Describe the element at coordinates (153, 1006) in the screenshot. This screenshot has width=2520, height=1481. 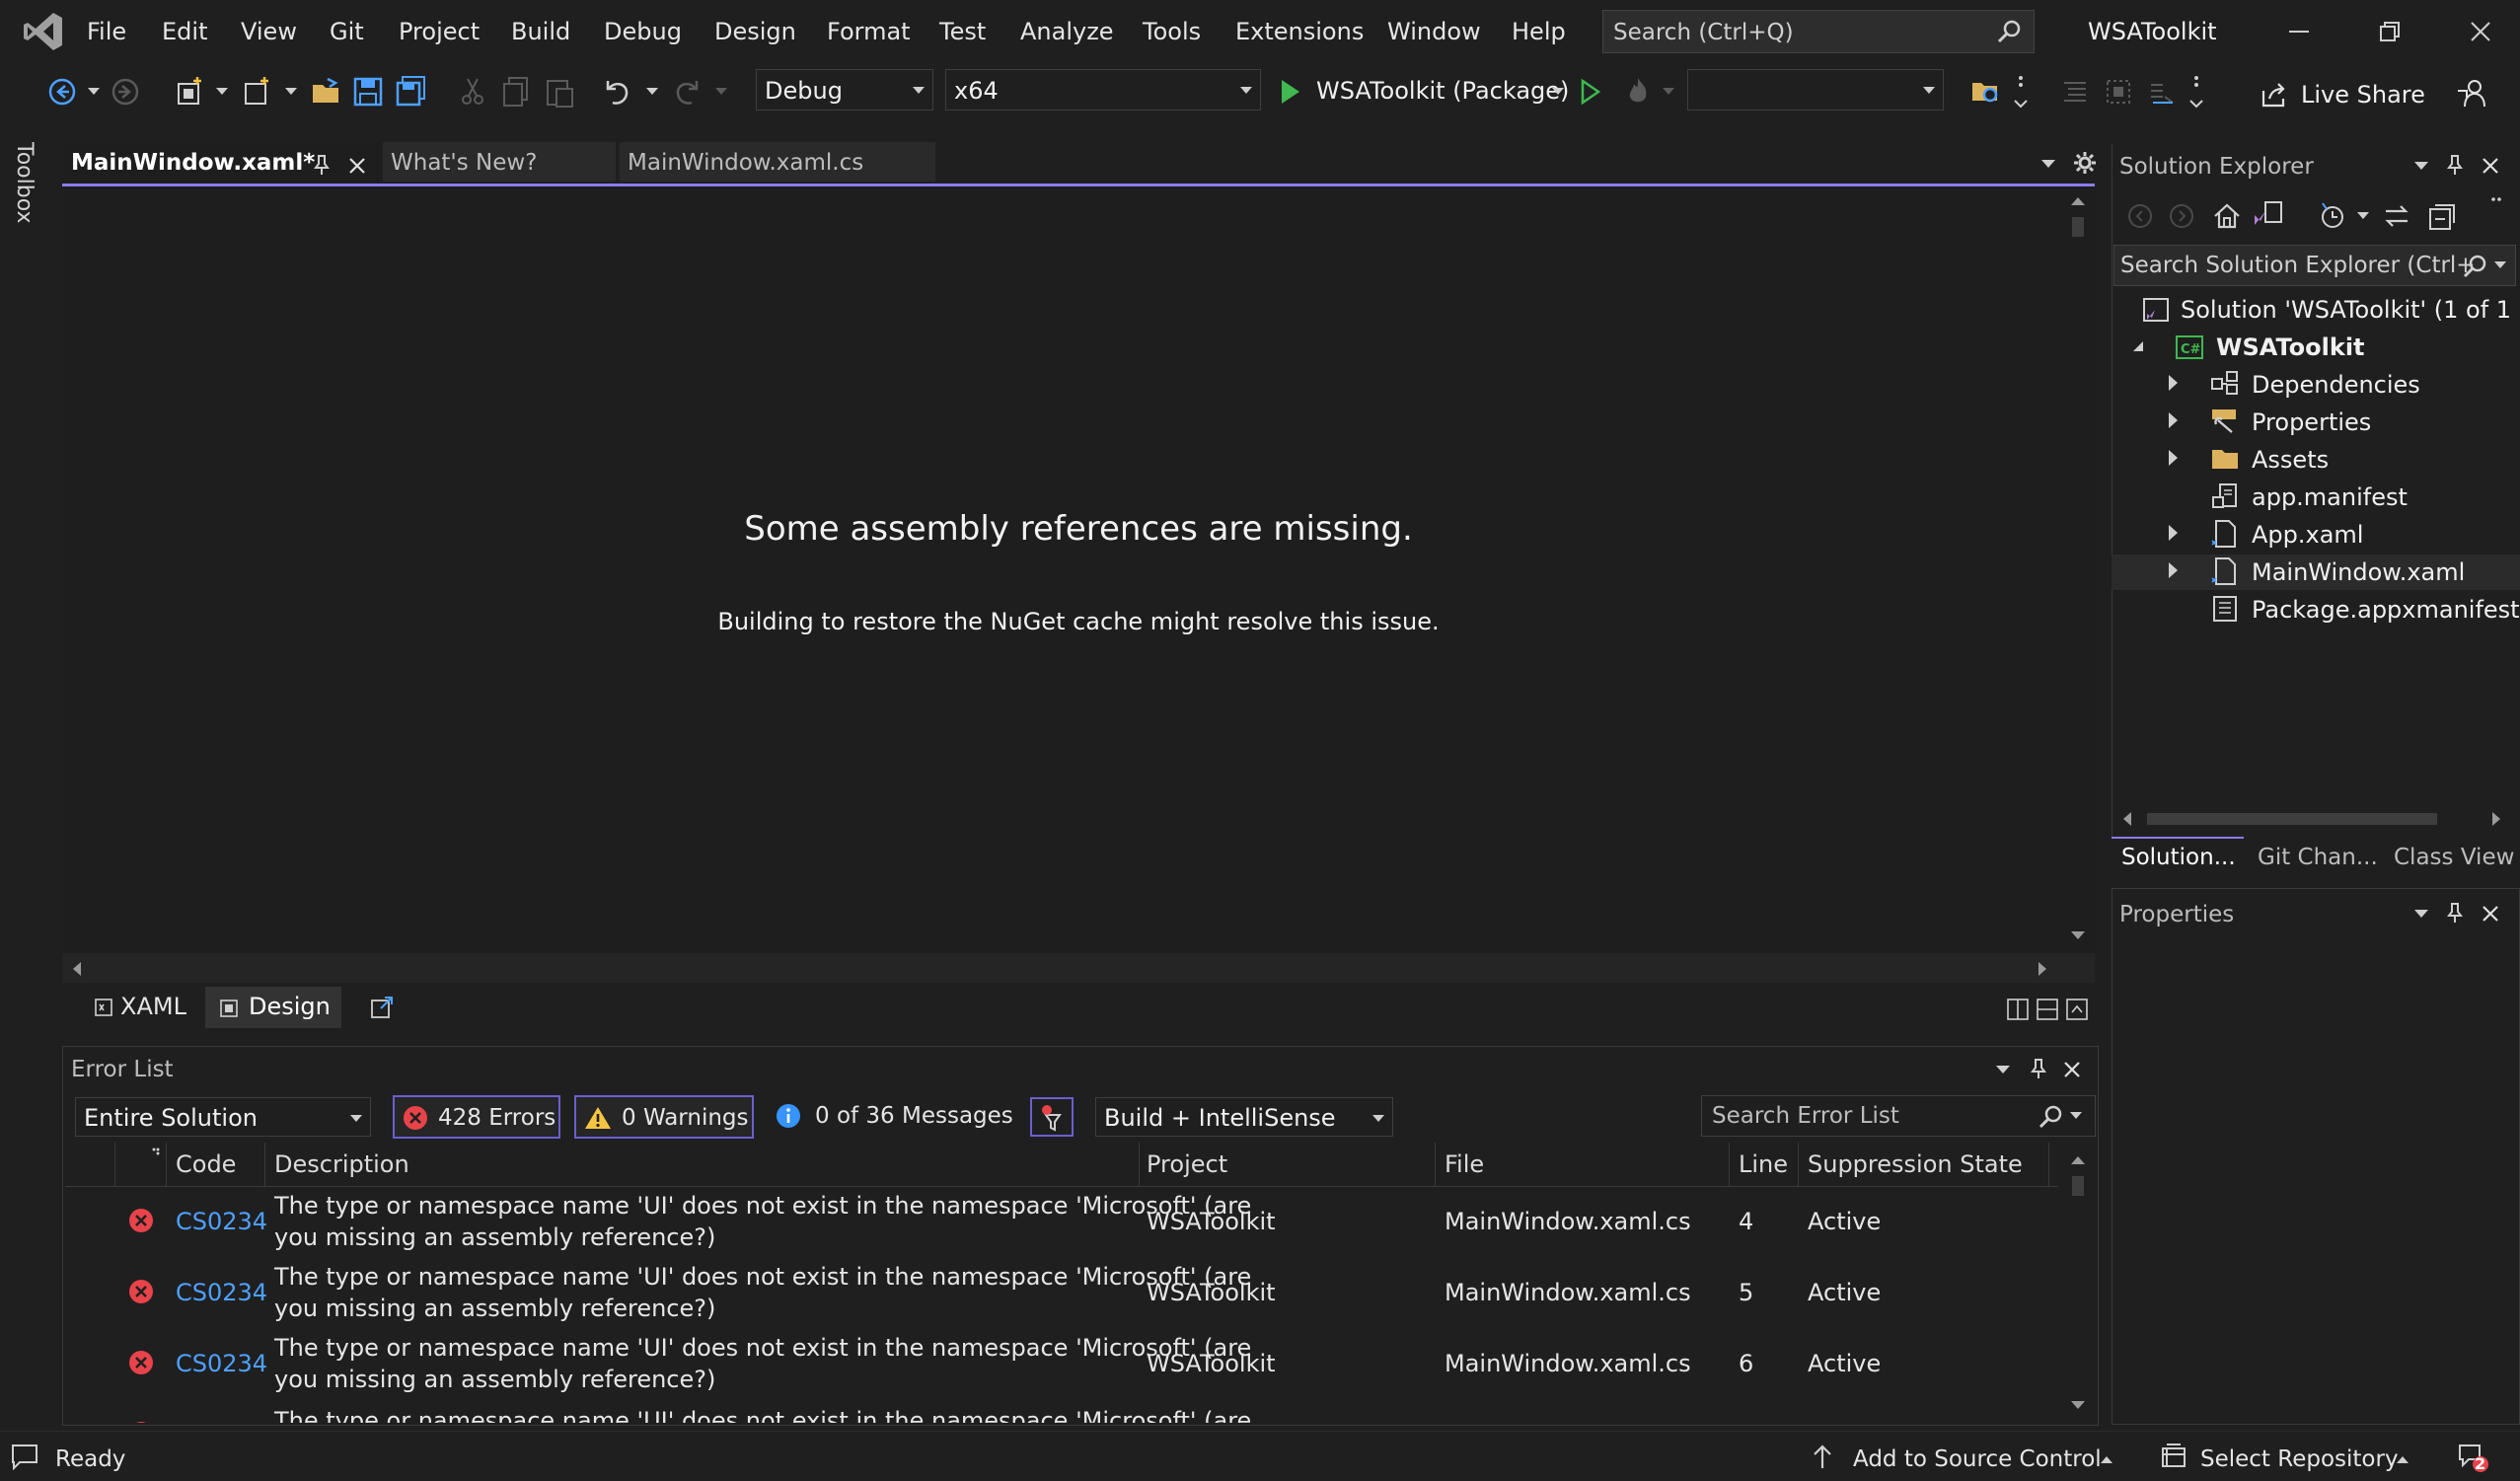
I see `xaml-view-tab: XAML` at that location.